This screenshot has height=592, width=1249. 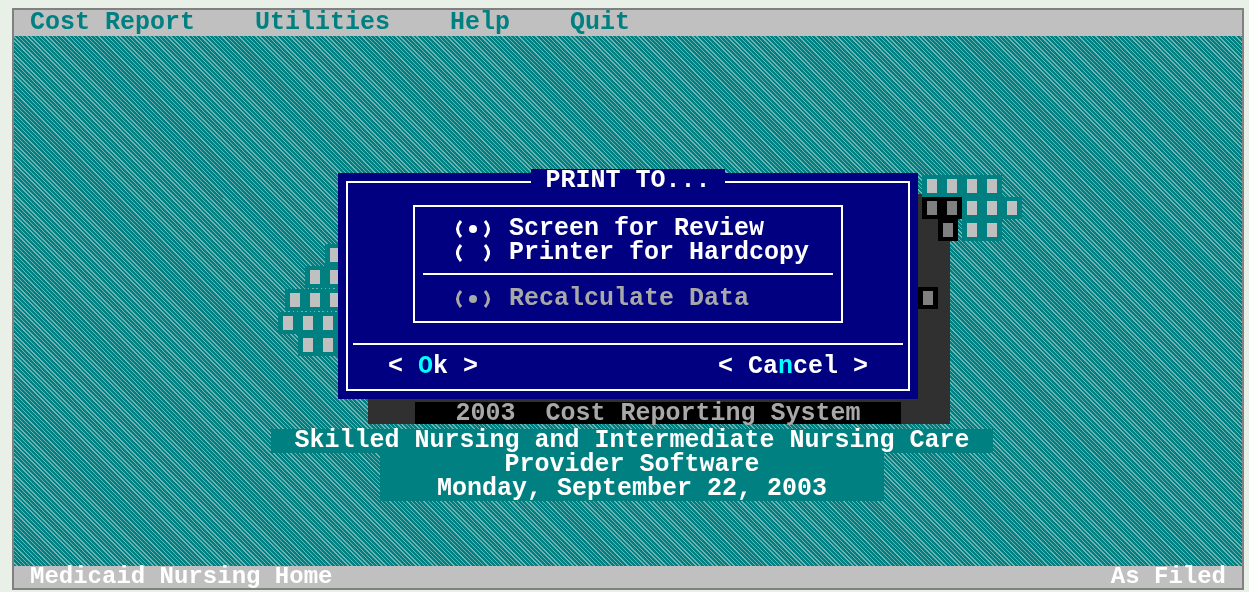 What do you see at coordinates (323, 23) in the screenshot?
I see `menu-item: Utilities` at bounding box center [323, 23].